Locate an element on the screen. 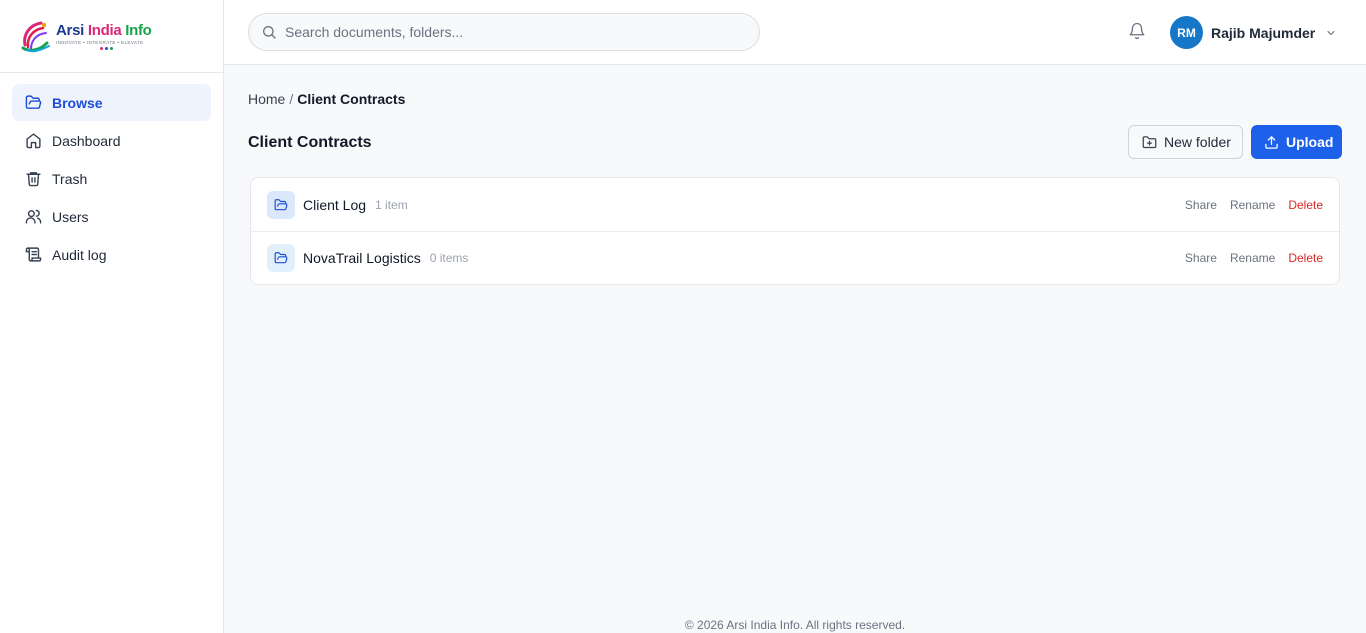 This screenshot has width=1366, height=633. folder-plus-icon is located at coordinates (1149, 142).